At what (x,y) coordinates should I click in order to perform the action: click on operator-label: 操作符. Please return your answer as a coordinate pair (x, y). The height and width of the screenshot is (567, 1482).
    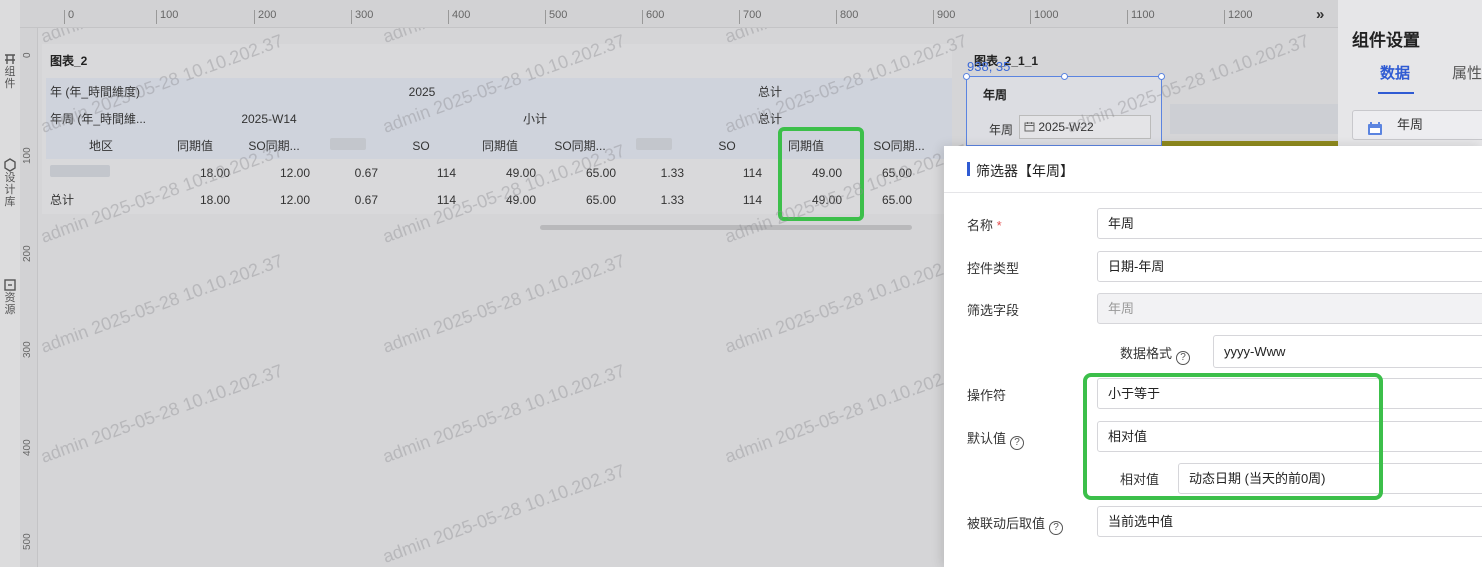
    Looking at the image, I should click on (987, 395).